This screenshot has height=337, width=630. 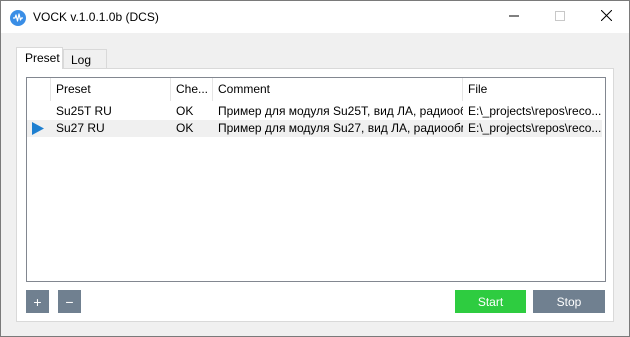 What do you see at coordinates (569, 301) in the screenshot?
I see `stop-button: Stop` at bounding box center [569, 301].